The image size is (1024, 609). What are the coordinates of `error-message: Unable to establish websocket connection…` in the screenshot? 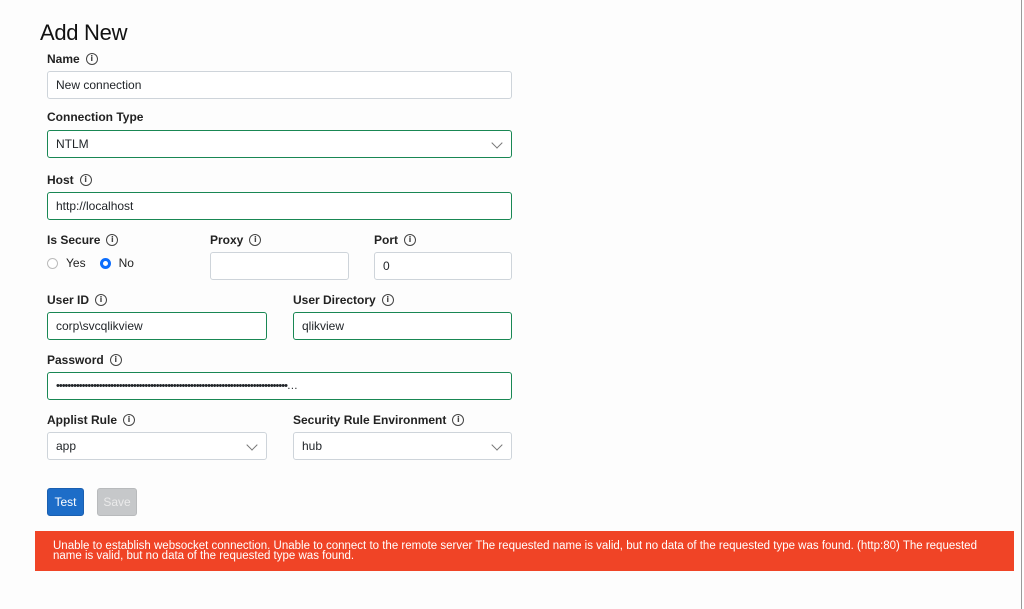 It's located at (515, 551).